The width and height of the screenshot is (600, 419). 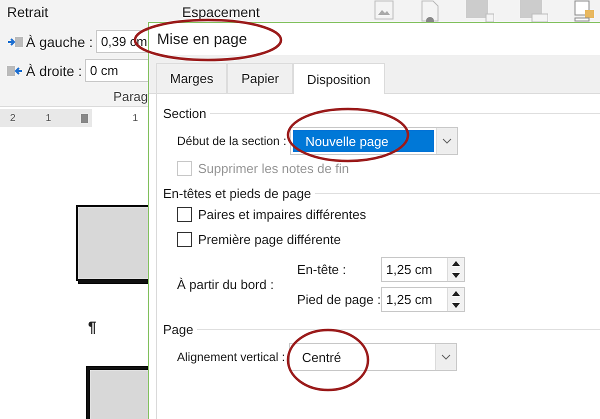 I want to click on checkbox-label: Paires et impaires différentes, so click(x=282, y=214).